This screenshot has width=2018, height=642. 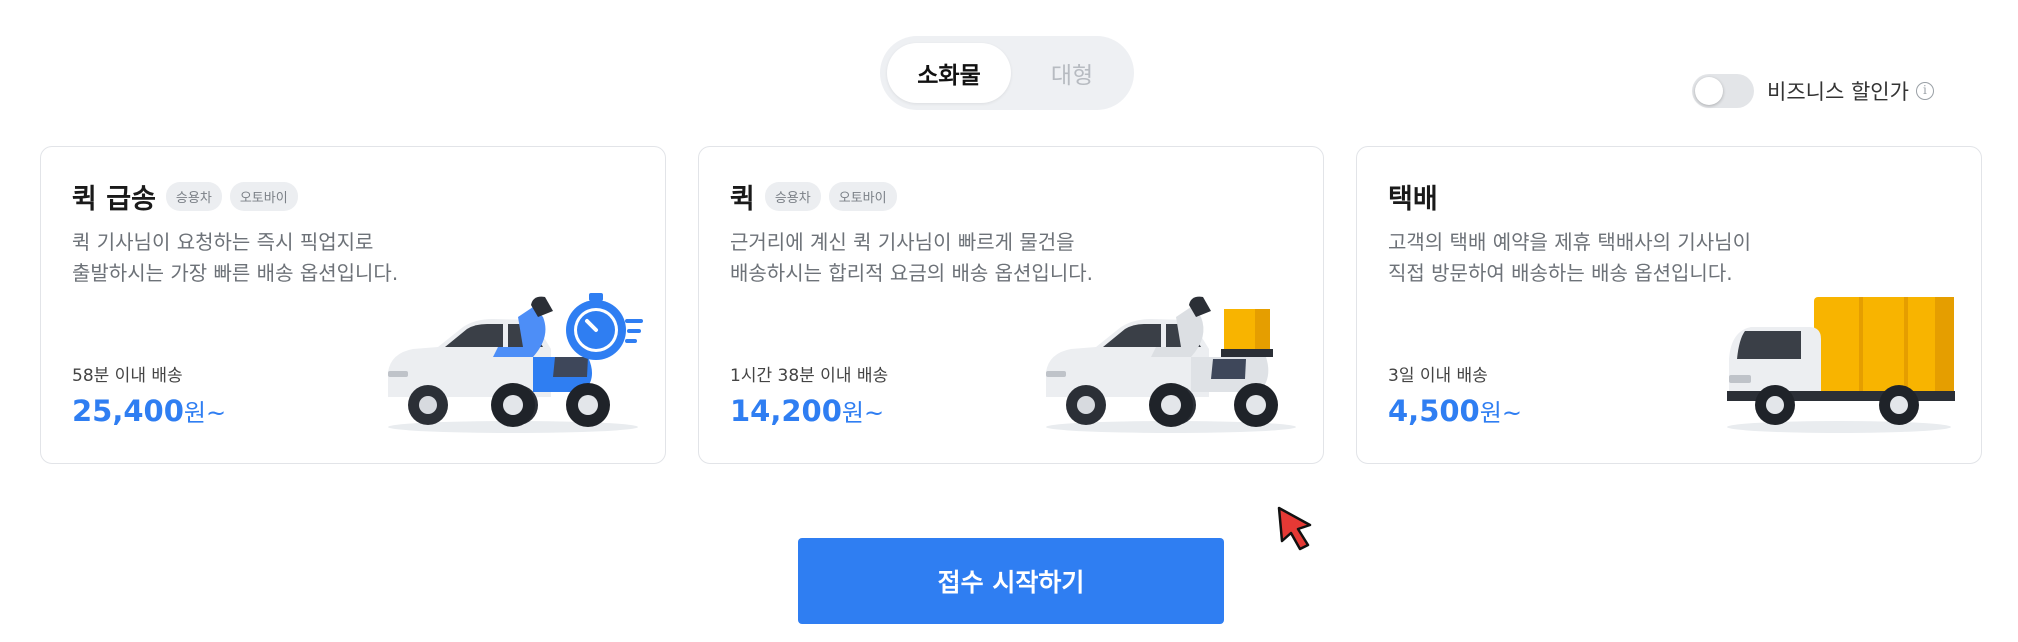 What do you see at coordinates (1294, 528) in the screenshot?
I see `mouse-cursor-icon` at bounding box center [1294, 528].